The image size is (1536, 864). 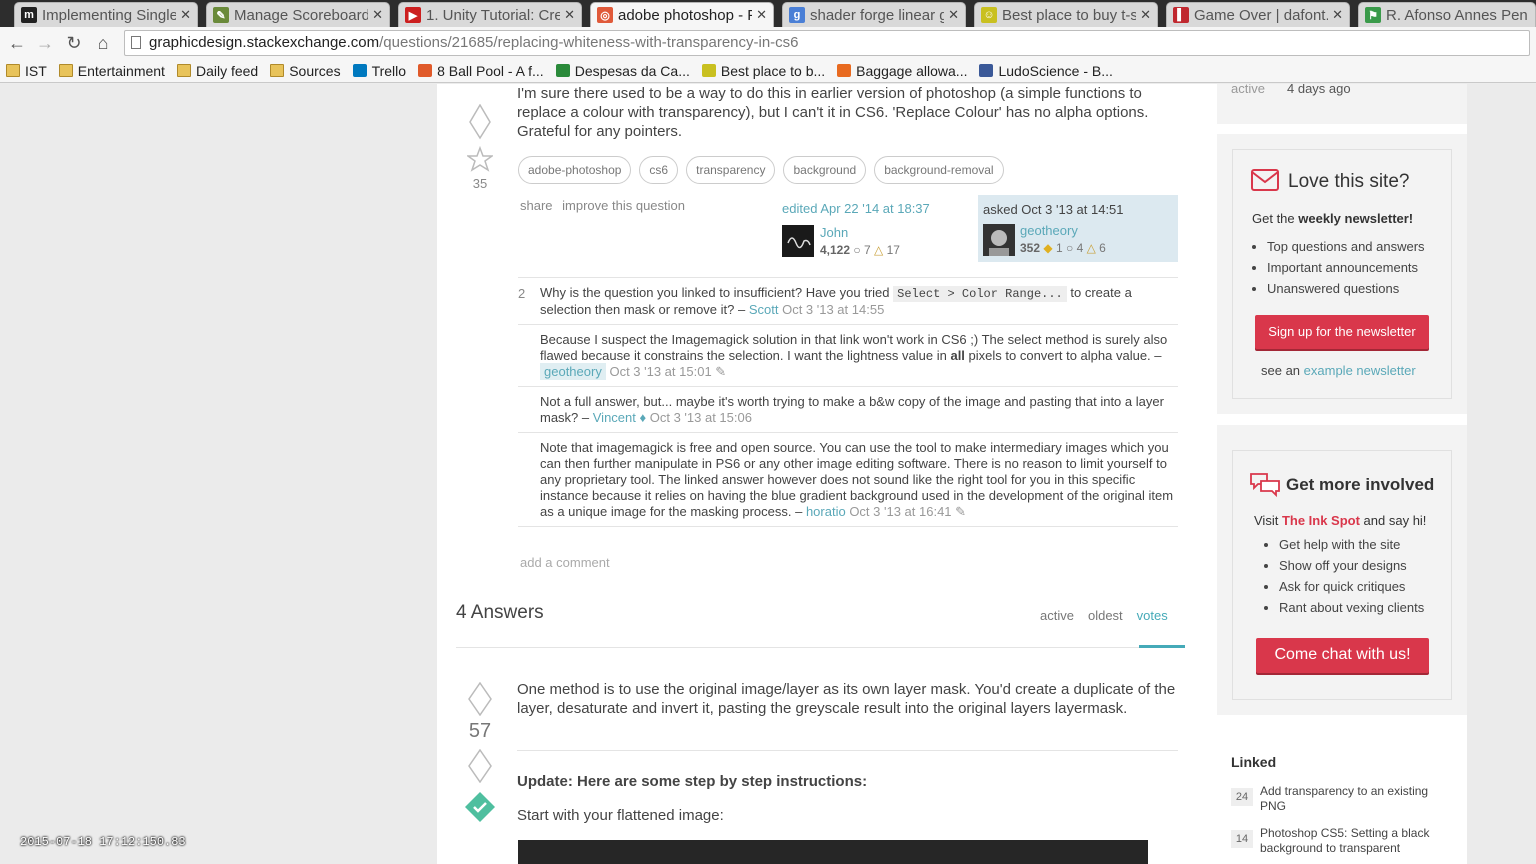 What do you see at coordinates (227, 70) in the screenshot?
I see `bookmark-label: Daily feed` at bounding box center [227, 70].